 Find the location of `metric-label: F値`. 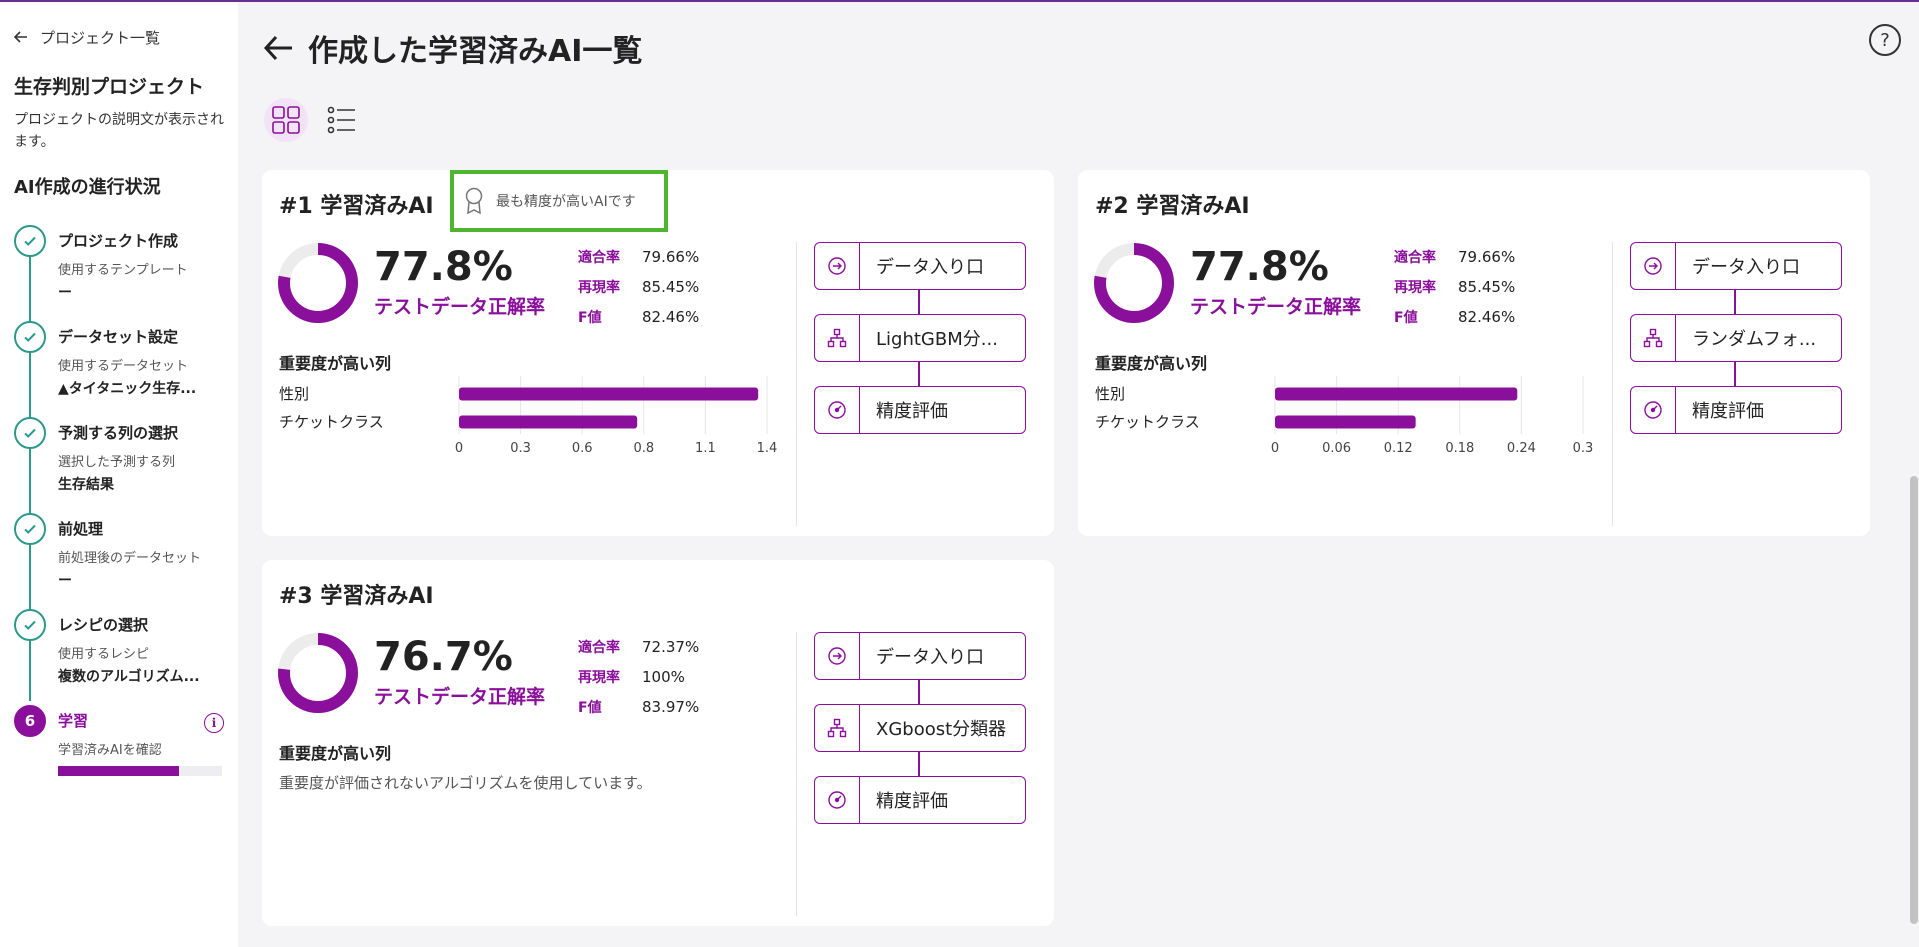

metric-label: F値 is located at coordinates (590, 318).